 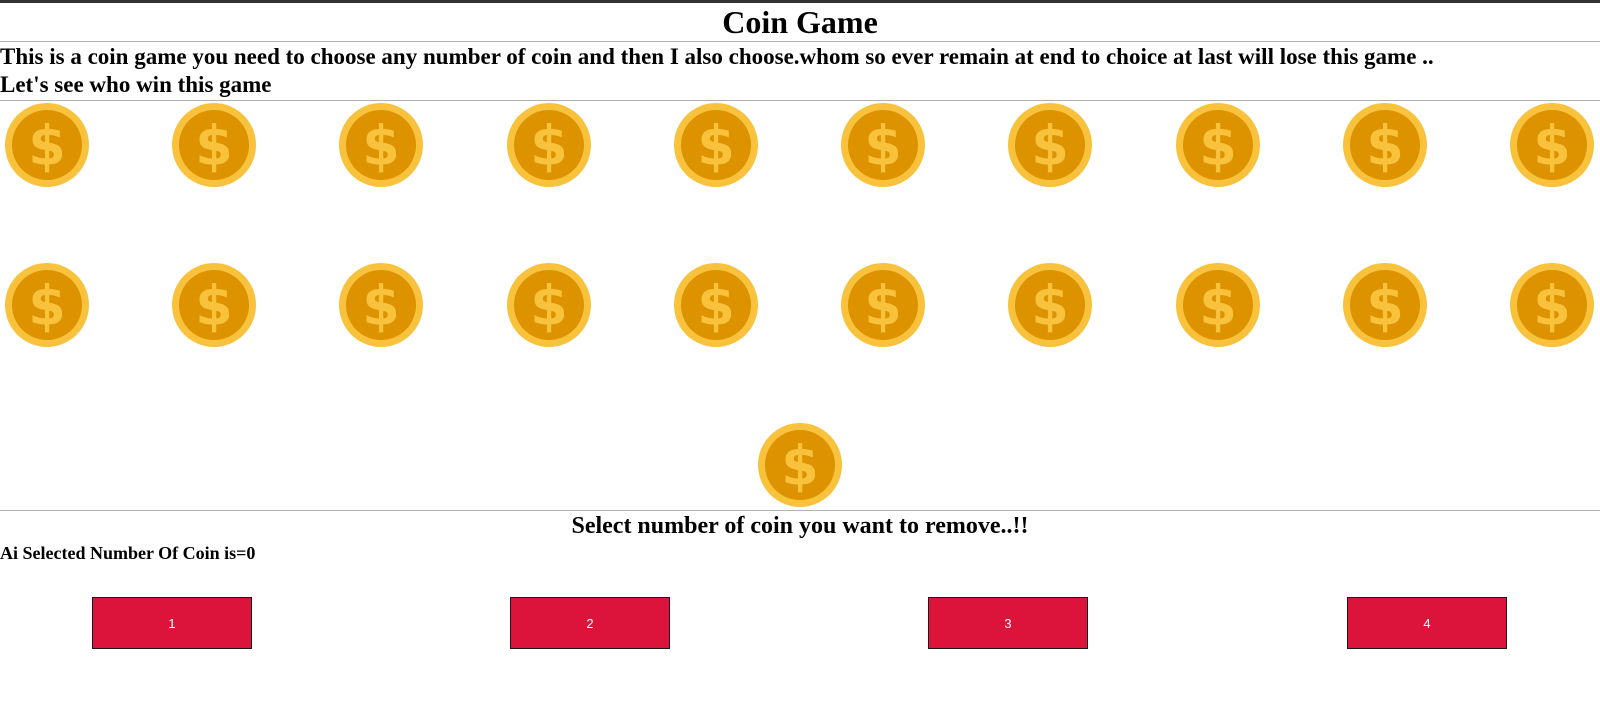 What do you see at coordinates (136, 84) in the screenshot?
I see `instructions-line-2: Let's see who win this game` at bounding box center [136, 84].